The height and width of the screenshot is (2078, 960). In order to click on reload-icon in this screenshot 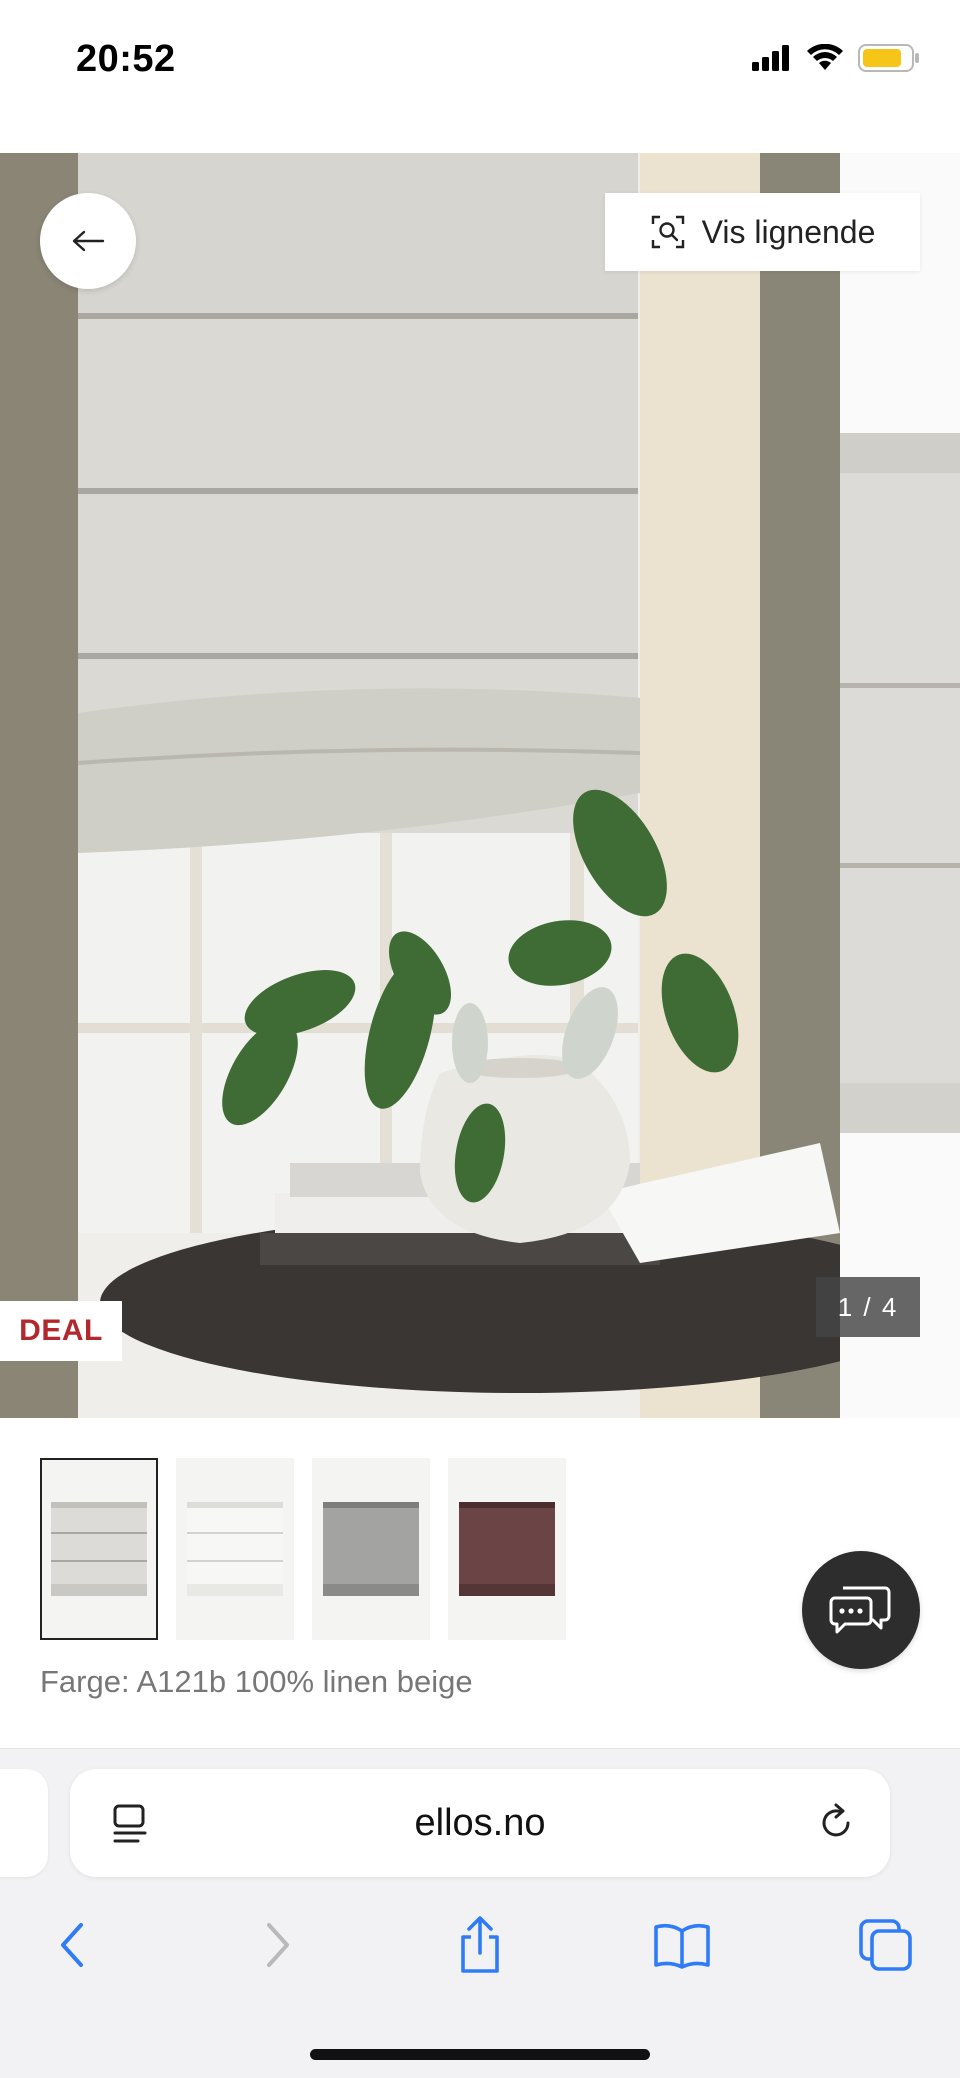, I will do `click(836, 1823)`.